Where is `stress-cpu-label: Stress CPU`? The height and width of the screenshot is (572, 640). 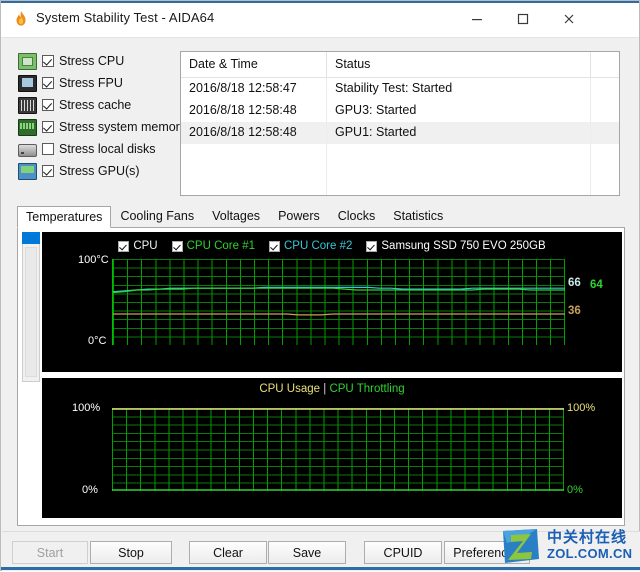 stress-cpu-label: Stress CPU is located at coordinates (92, 61).